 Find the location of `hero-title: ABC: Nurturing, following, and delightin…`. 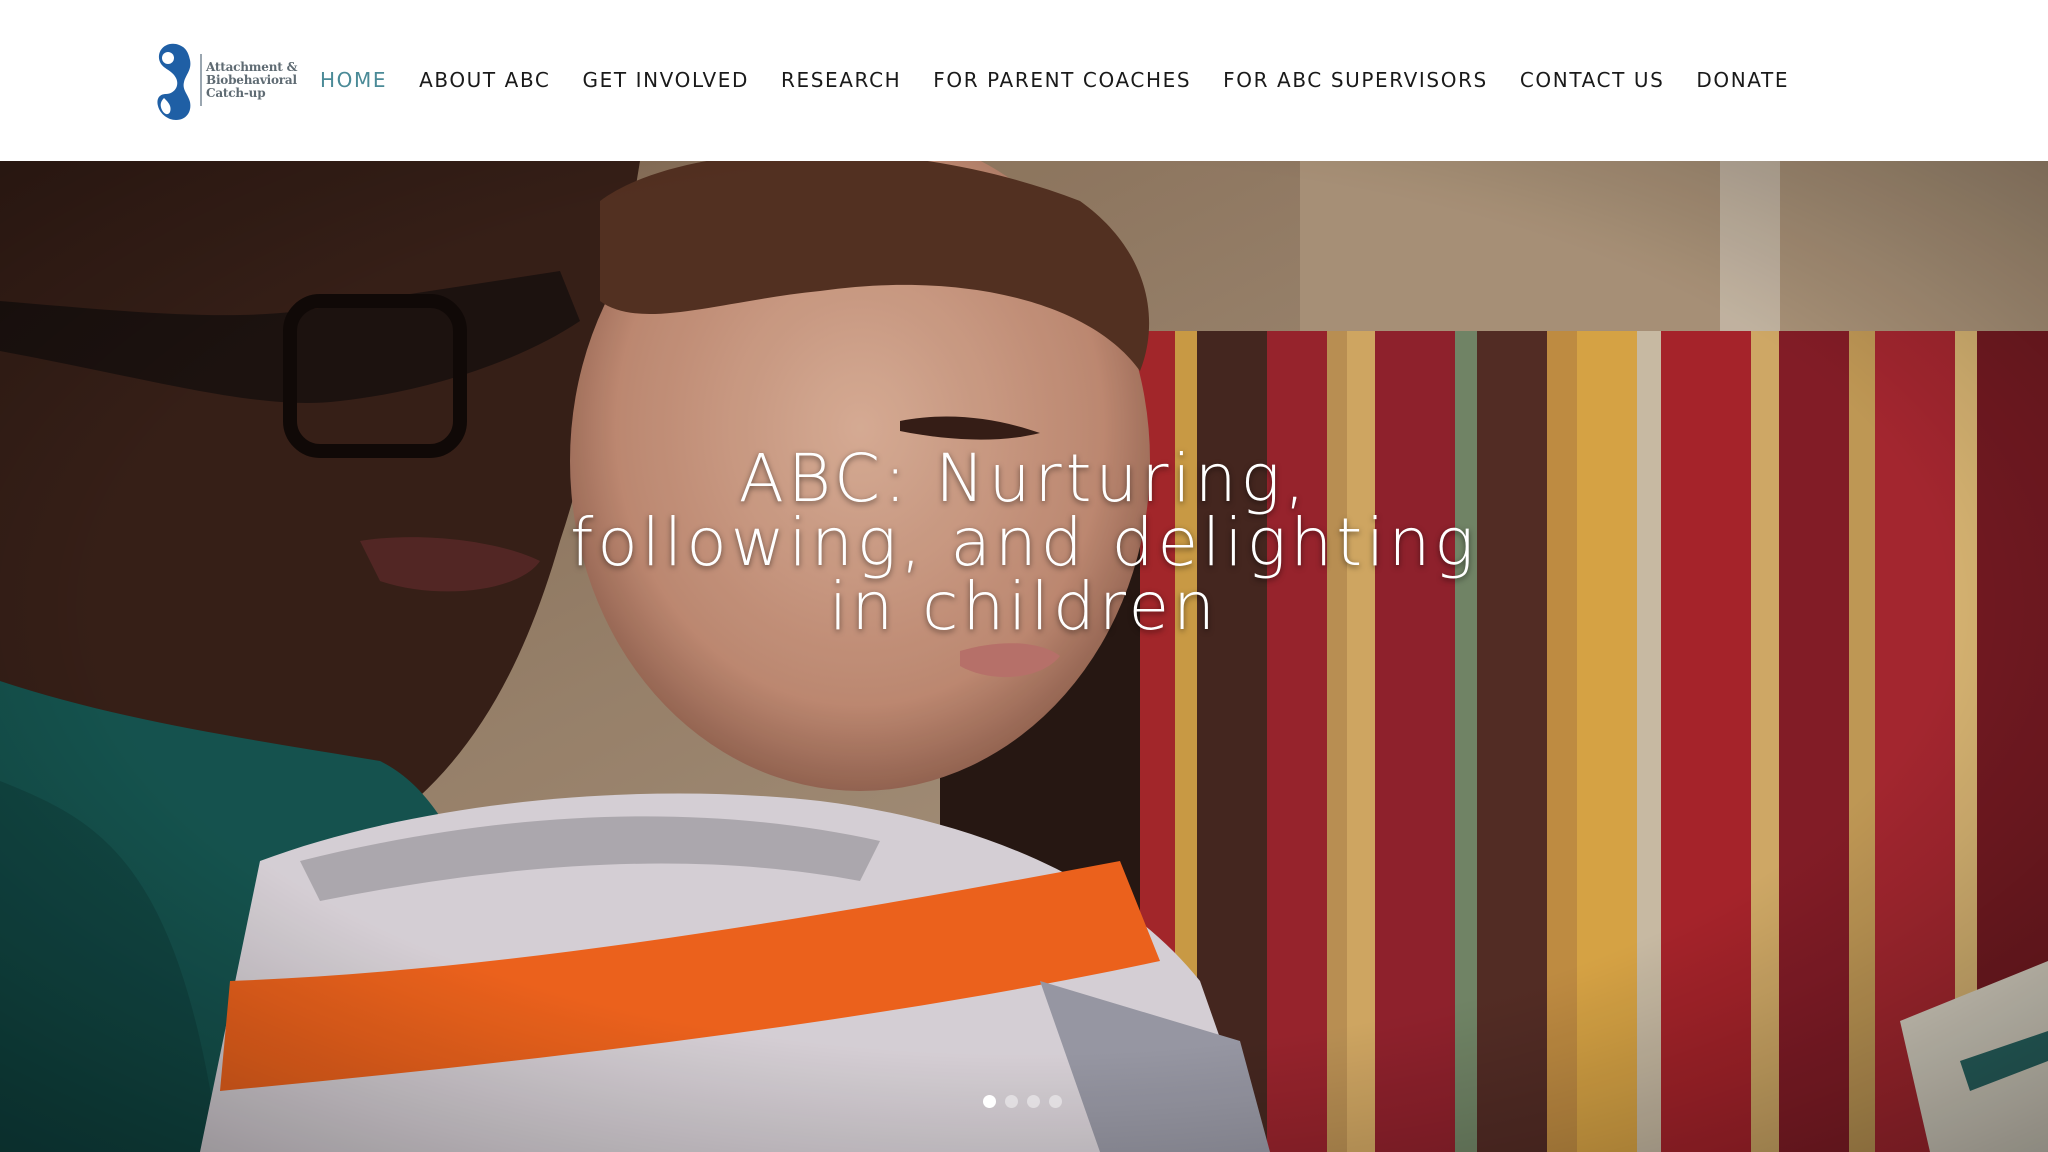

hero-title: ABC: Nurturing, following, and delightin… is located at coordinates (1024, 543).